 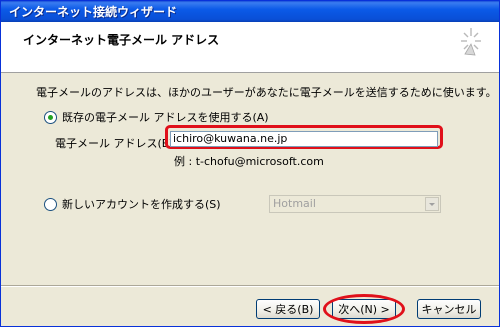 I want to click on create-new-radio, so click(x=50, y=204).